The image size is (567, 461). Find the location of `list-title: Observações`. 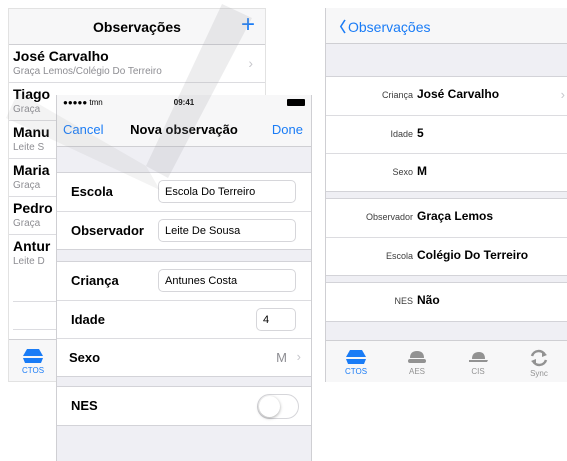

list-title: Observações is located at coordinates (137, 27).